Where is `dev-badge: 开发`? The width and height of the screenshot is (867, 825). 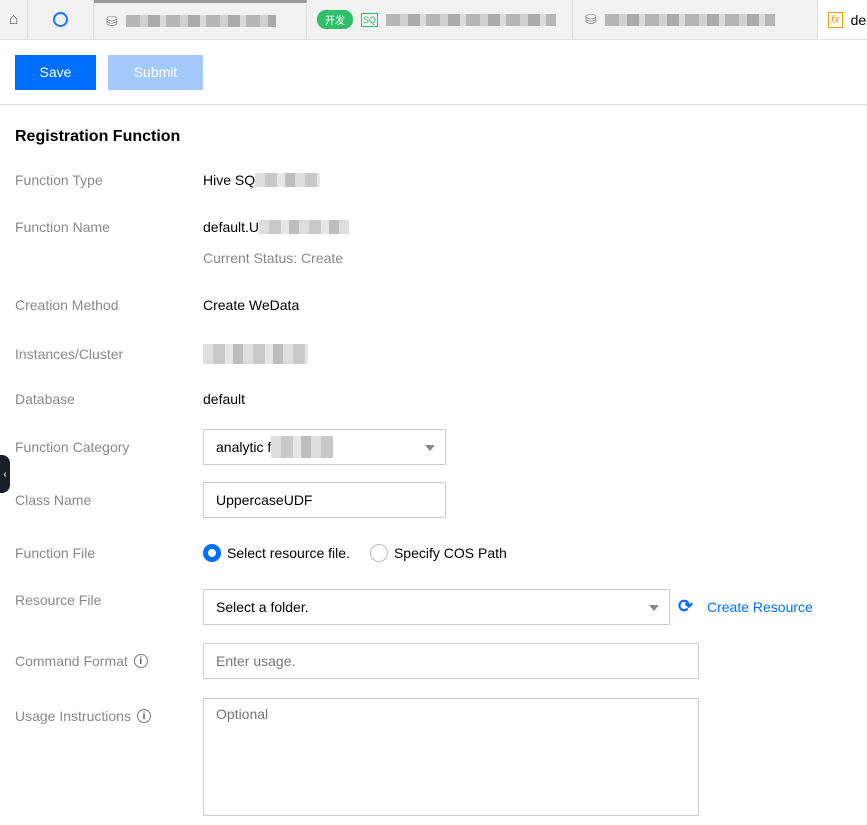
dev-badge: 开发 is located at coordinates (335, 19).